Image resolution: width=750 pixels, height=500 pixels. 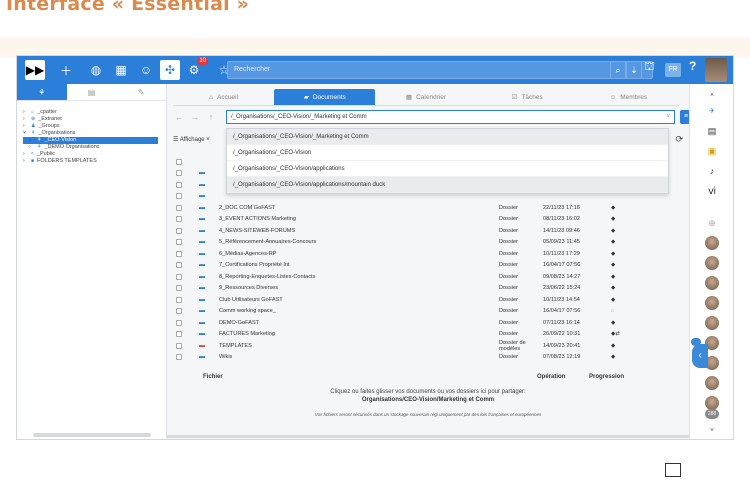 I want to click on basket-icon: ⛫, so click(x=649, y=67).